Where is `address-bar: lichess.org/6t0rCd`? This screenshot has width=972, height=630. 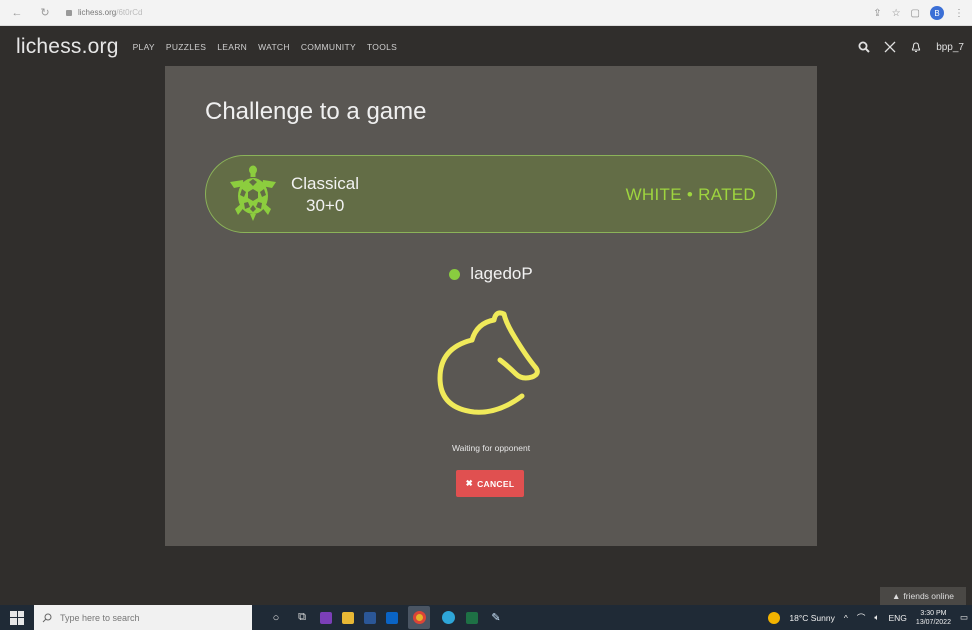
address-bar: lichess.org/6t0rCd is located at coordinates (110, 12).